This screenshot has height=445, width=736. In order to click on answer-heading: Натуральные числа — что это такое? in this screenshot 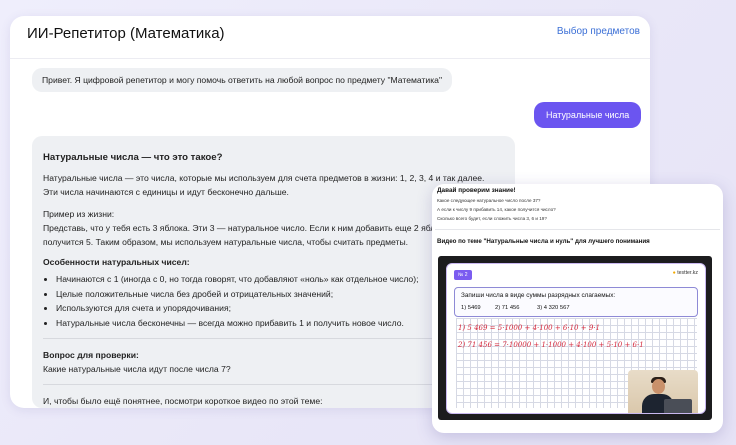, I will do `click(133, 157)`.